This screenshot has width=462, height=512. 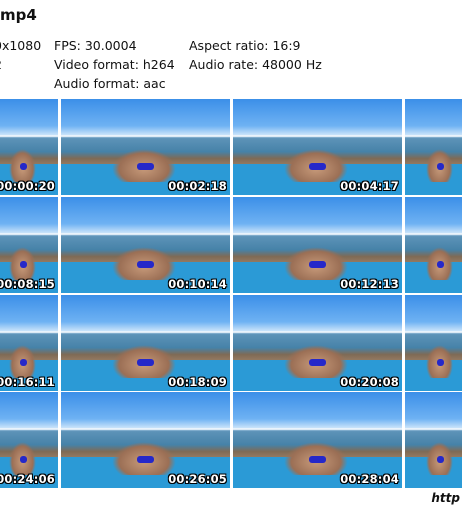 I want to click on info-column-3: Aspect ratio: 16:9 Audio rate: 48000 Hz, so click(x=255, y=55).